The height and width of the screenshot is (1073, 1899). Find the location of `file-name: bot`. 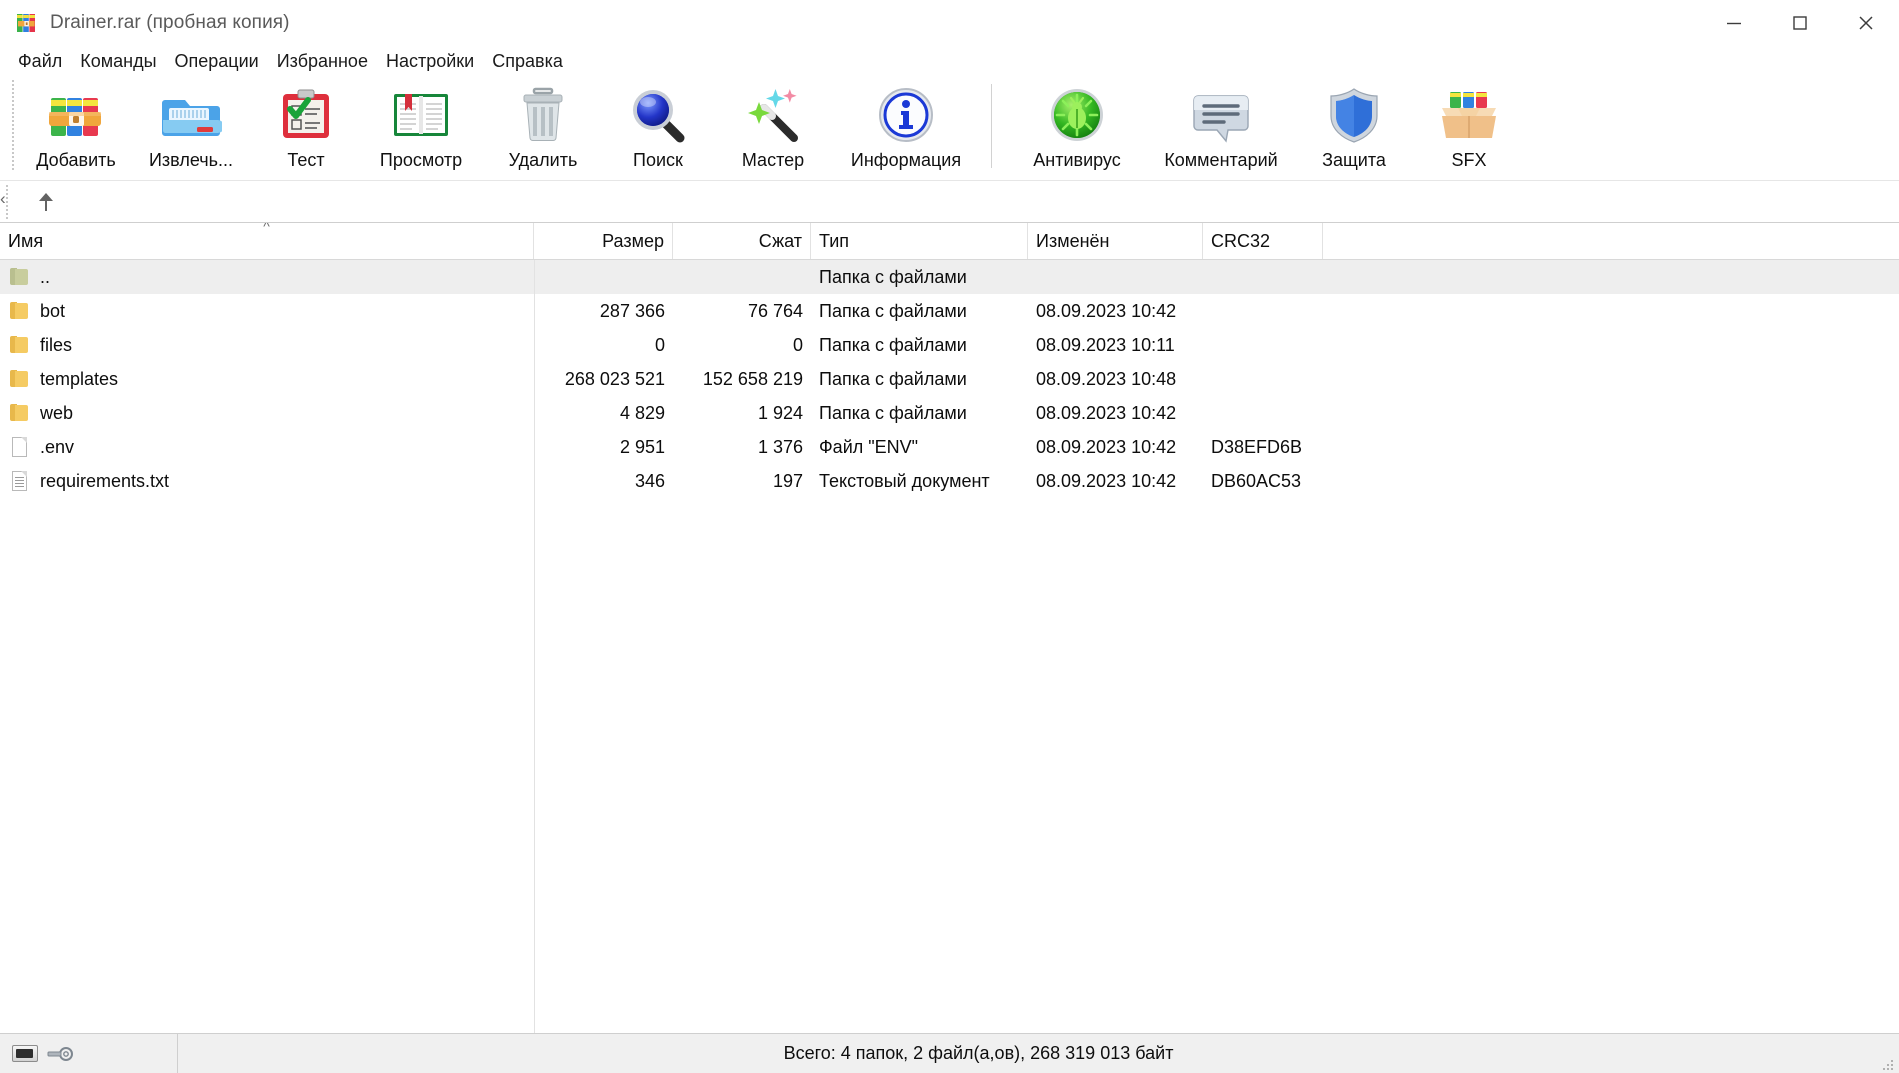

file-name: bot is located at coordinates (53, 310).